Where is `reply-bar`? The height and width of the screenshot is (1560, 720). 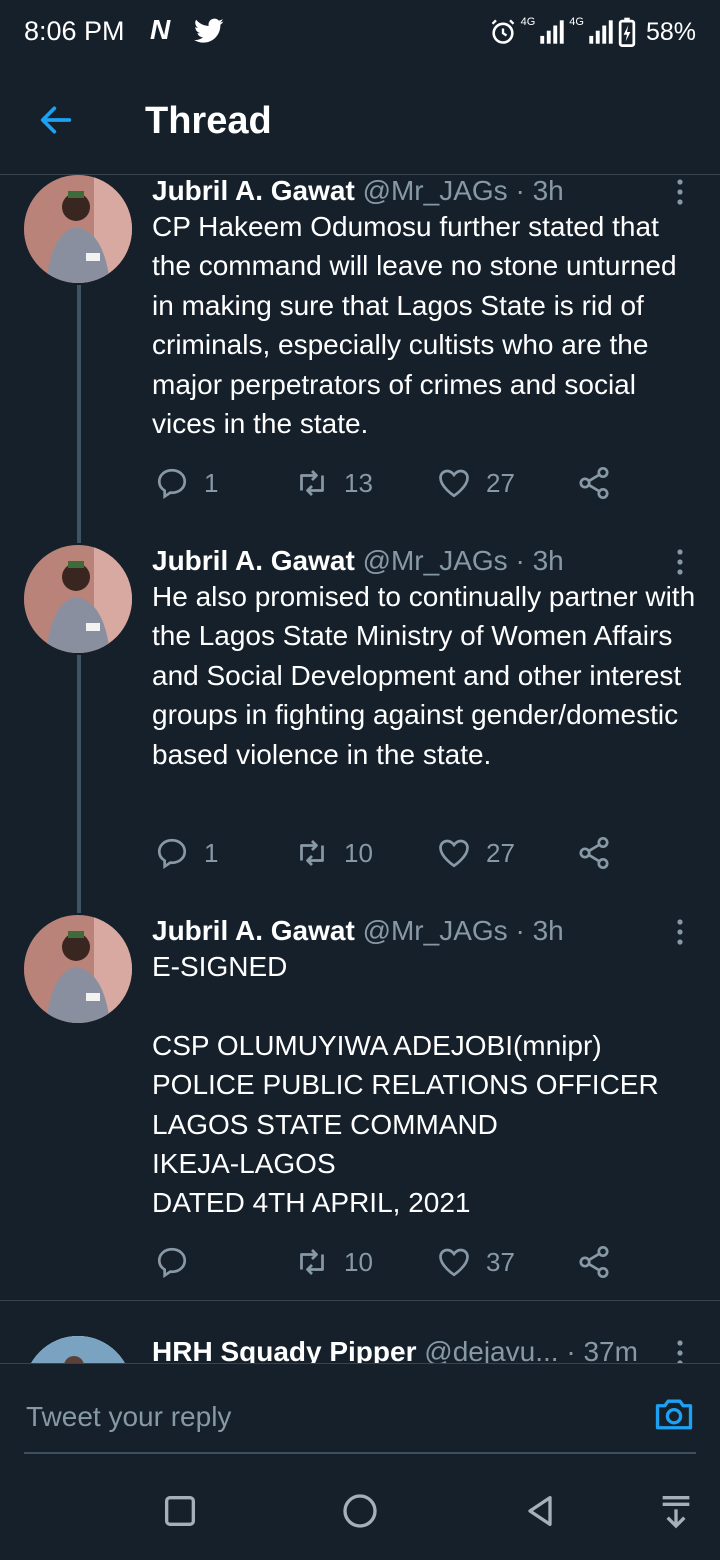 reply-bar is located at coordinates (360, 1413).